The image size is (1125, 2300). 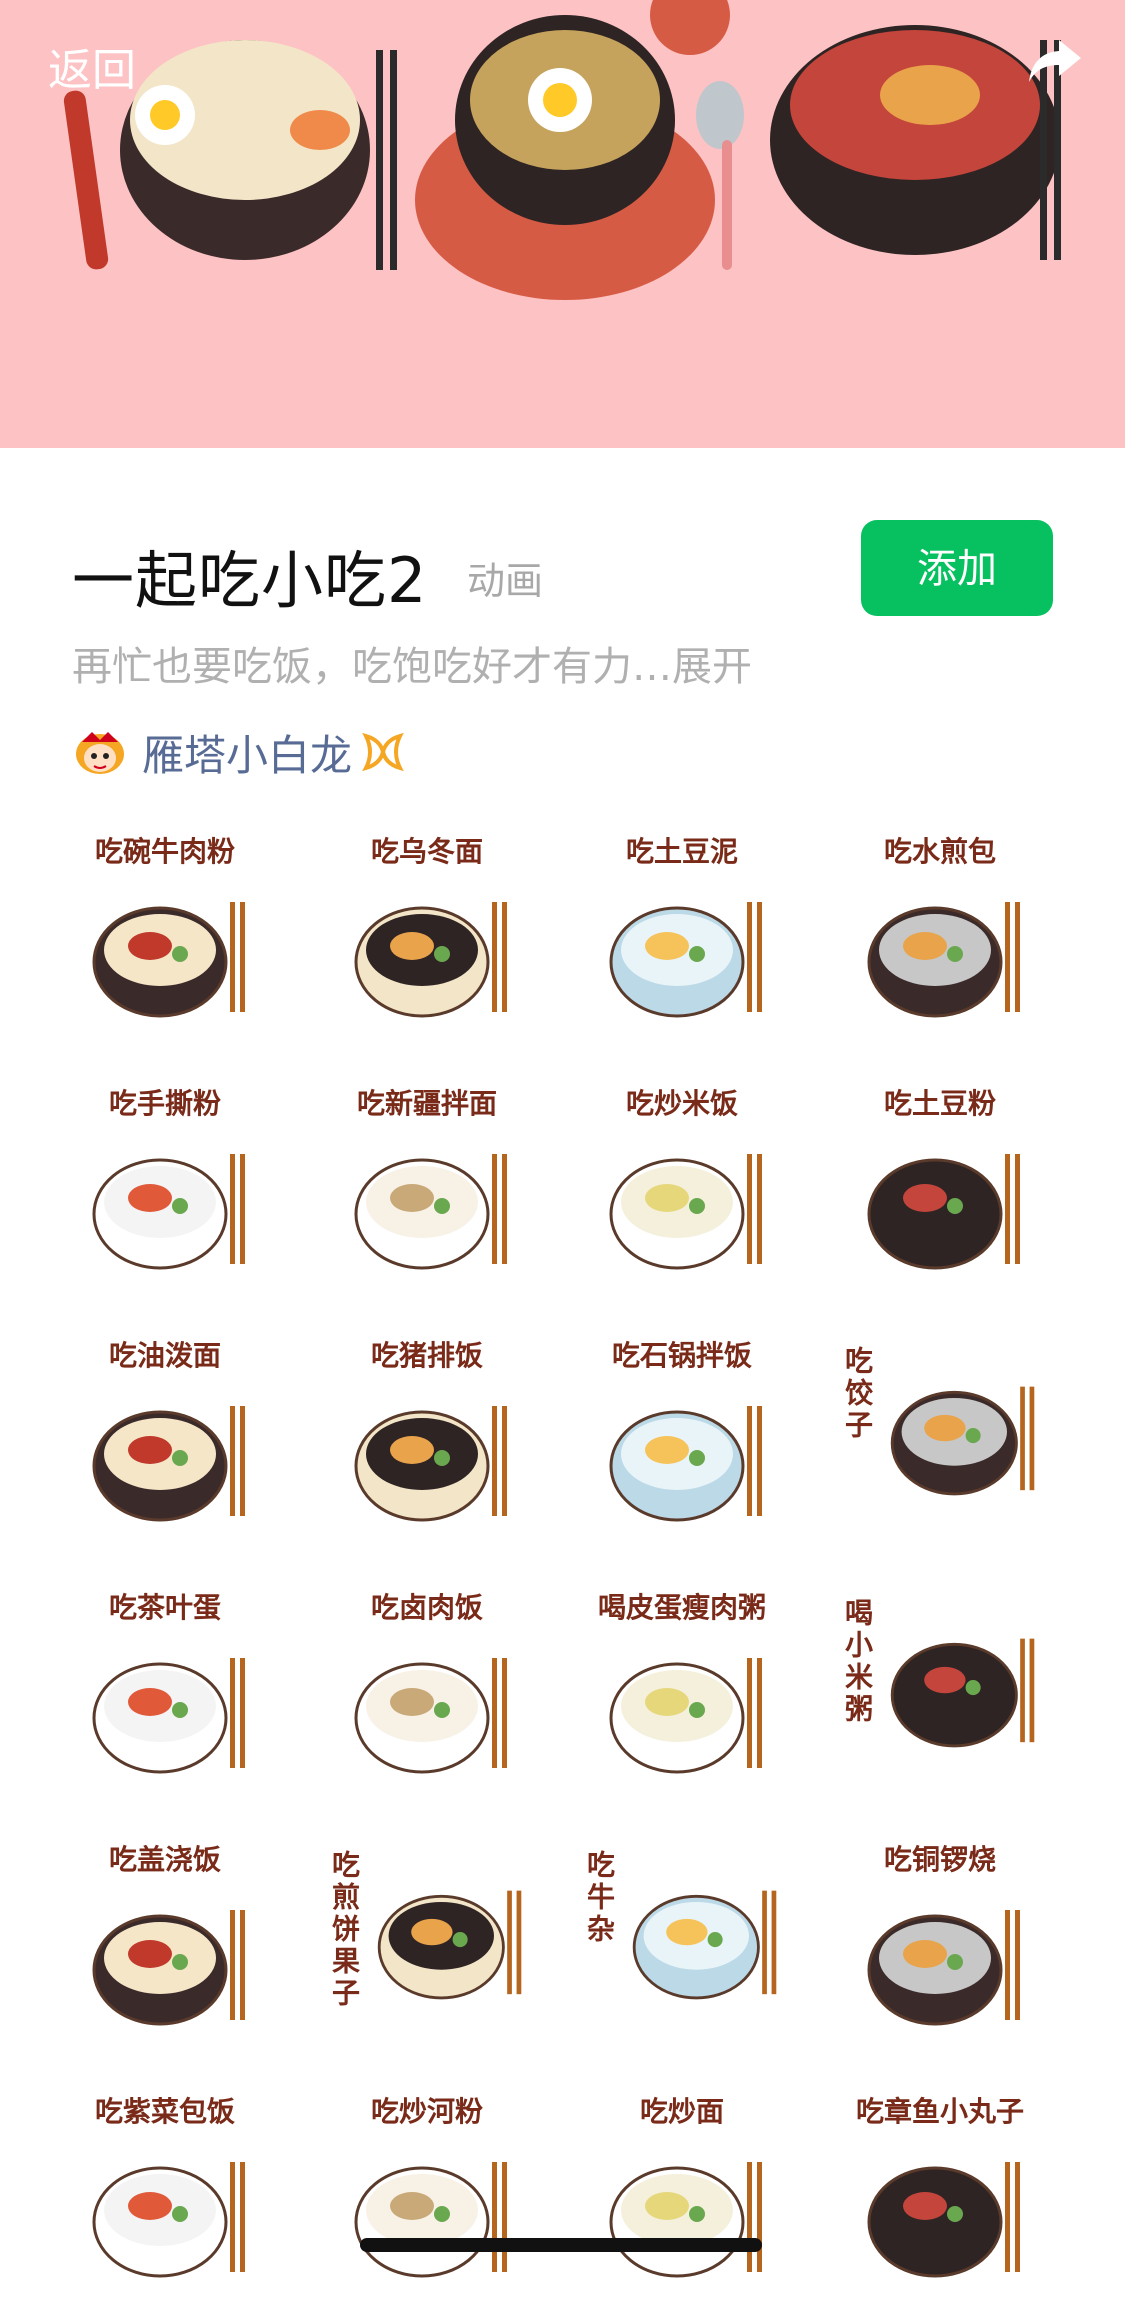 I want to click on author-link: 雁塔小白龙, so click(x=239, y=752).